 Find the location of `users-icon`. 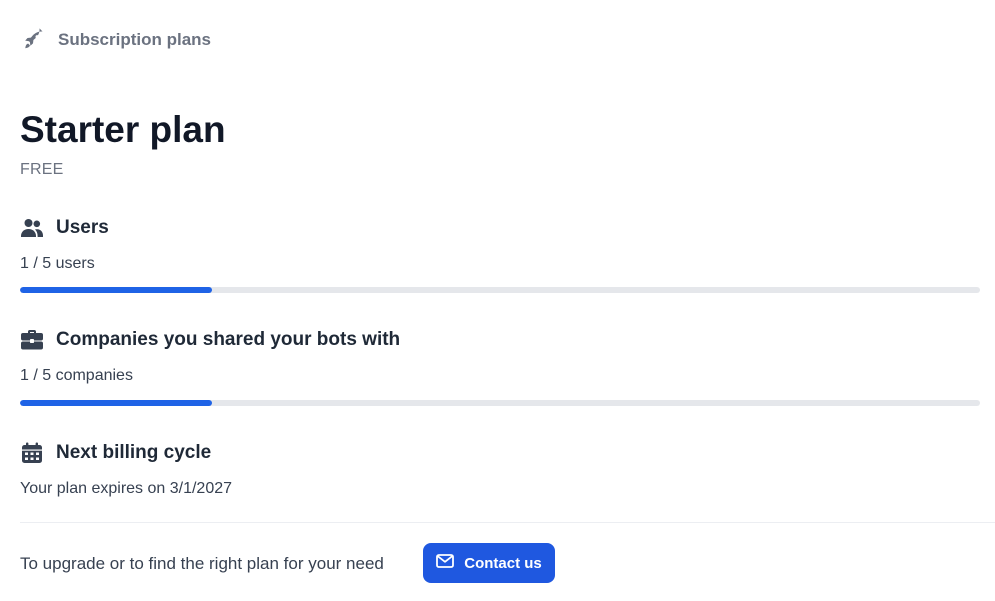

users-icon is located at coordinates (32, 228).